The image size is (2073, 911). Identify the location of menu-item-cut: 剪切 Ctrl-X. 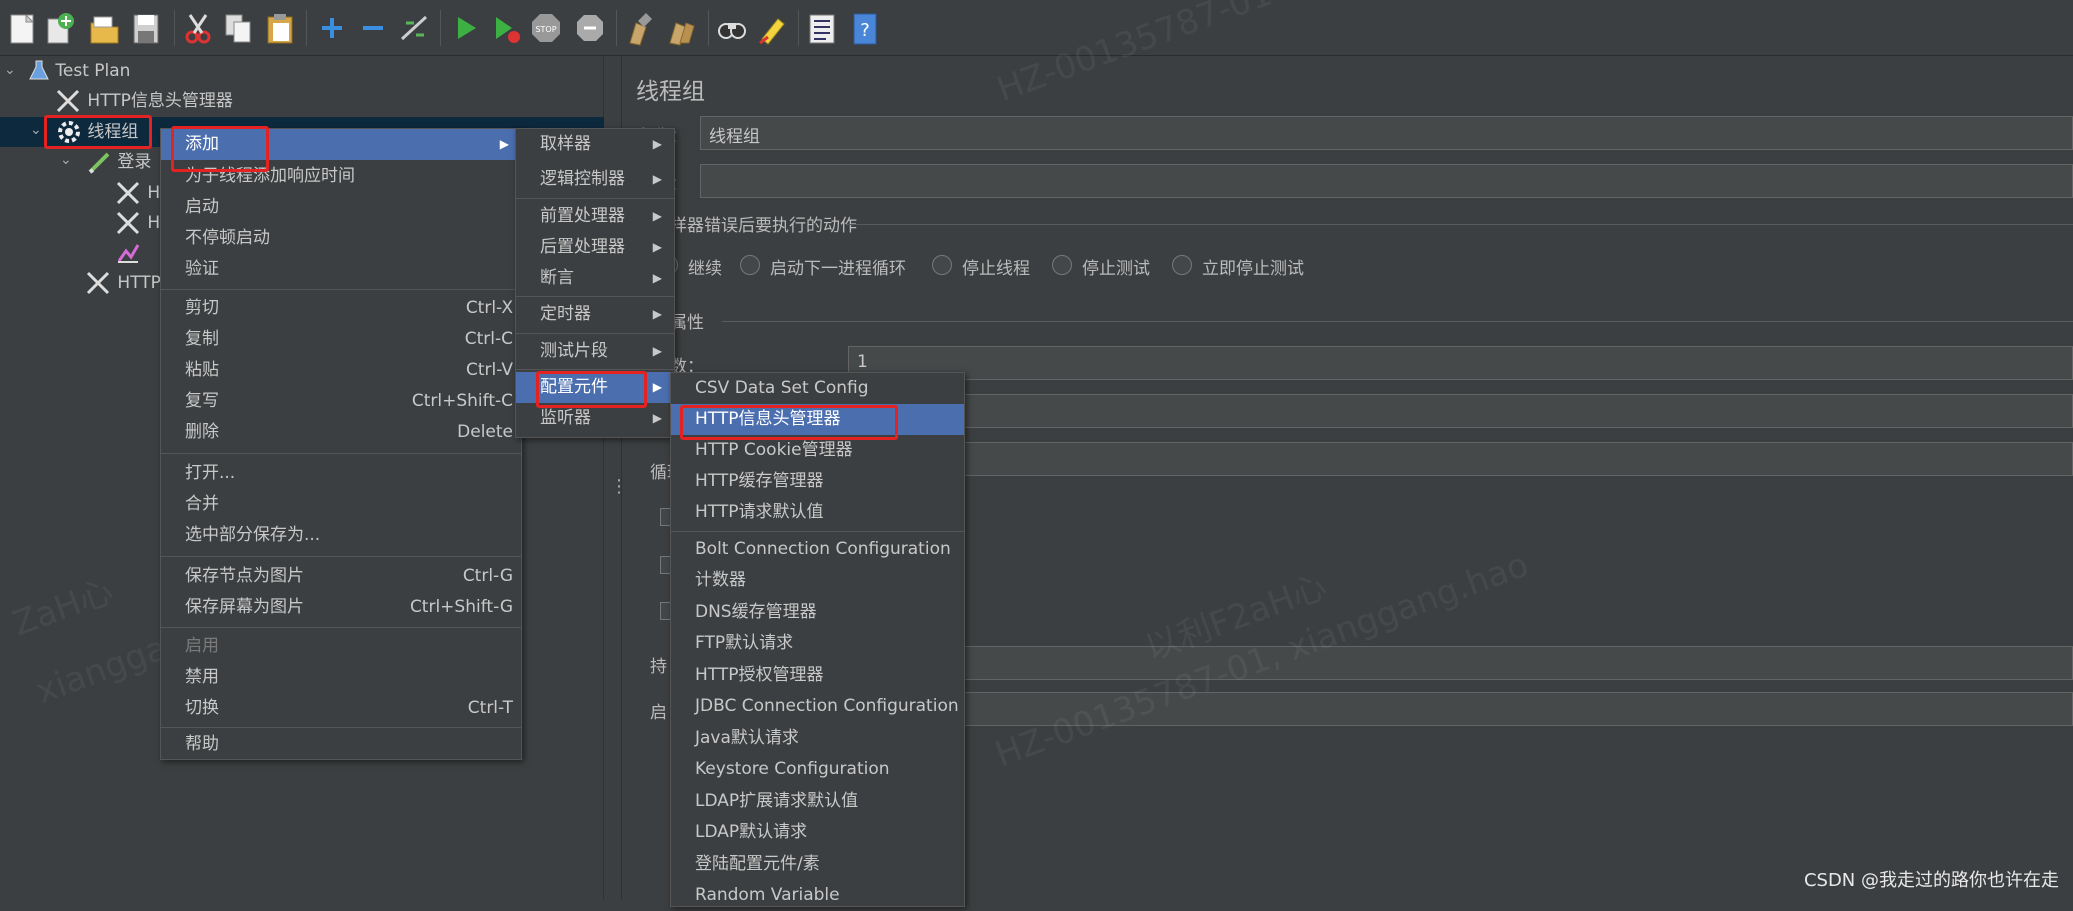
(341, 308).